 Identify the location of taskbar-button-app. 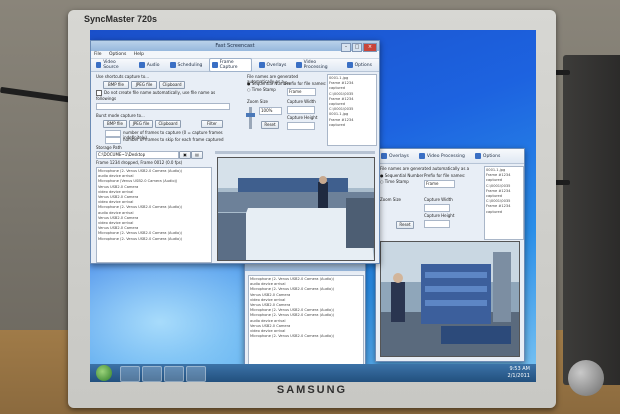
(174, 374).